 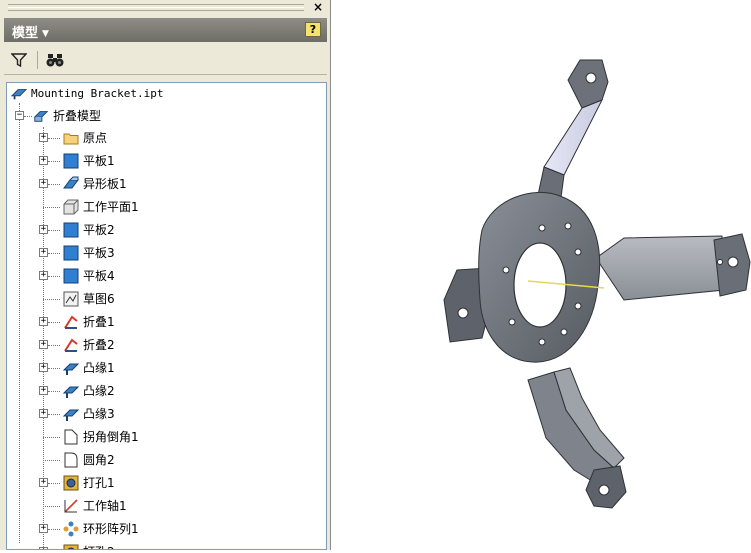 What do you see at coordinates (99, 345) in the screenshot?
I see `tree-item-label: 折叠2` at bounding box center [99, 345].